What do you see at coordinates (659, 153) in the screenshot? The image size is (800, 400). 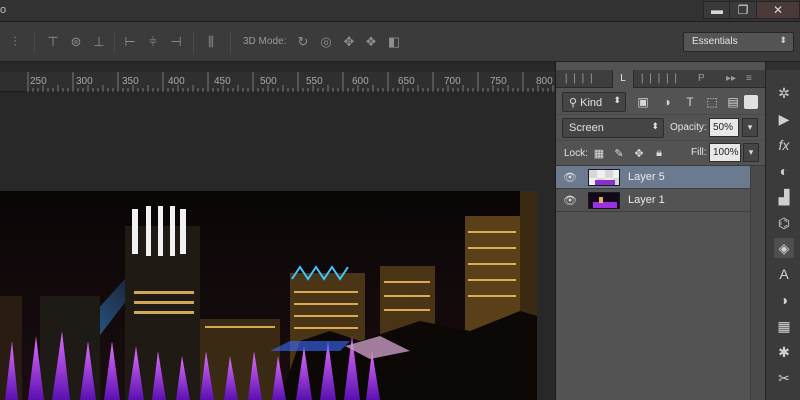 I see `lock-all-icon: 🔒︎` at bounding box center [659, 153].